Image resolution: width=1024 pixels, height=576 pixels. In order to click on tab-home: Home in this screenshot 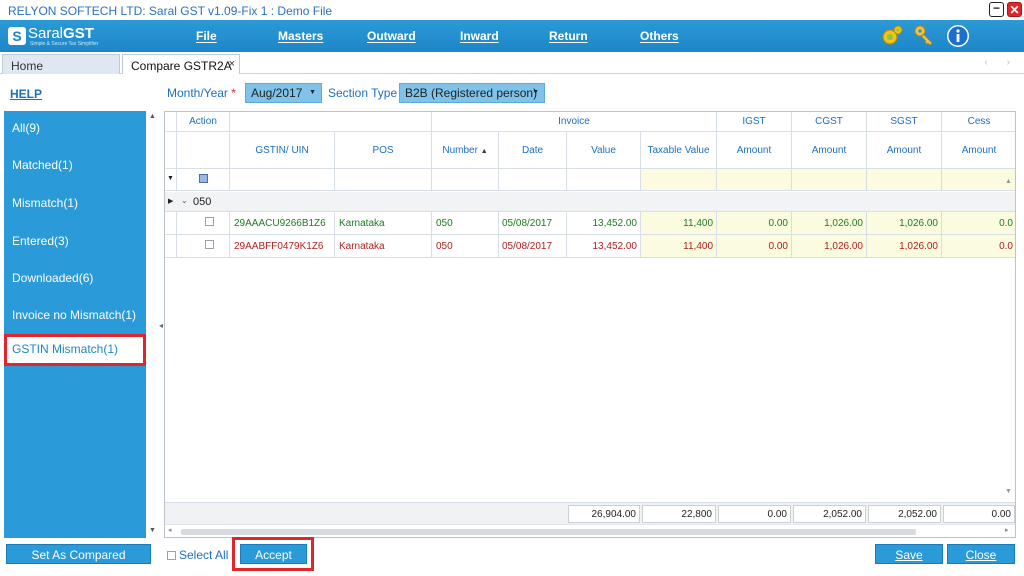, I will do `click(61, 64)`.